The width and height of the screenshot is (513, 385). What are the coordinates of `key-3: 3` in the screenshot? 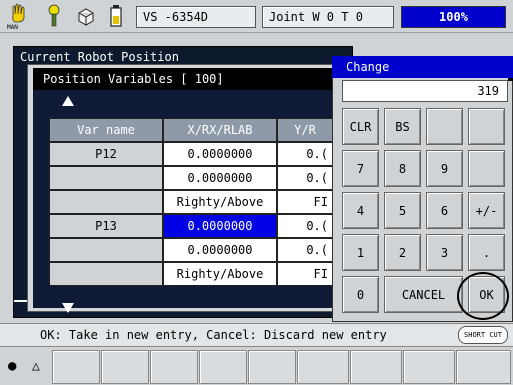 It's located at (444, 252).